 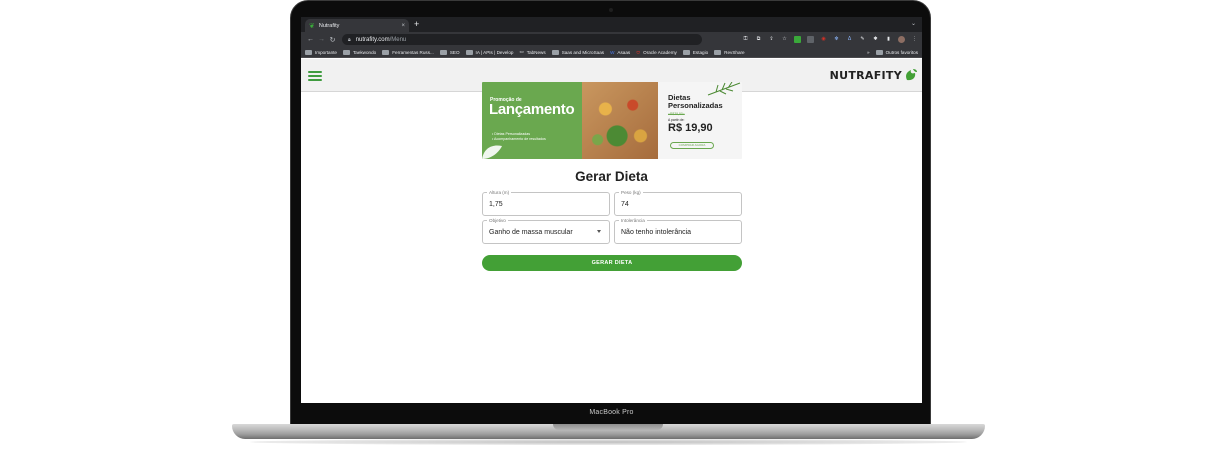 I want to click on banner-dietas-title: Dietas Personalizadas, so click(x=695, y=102).